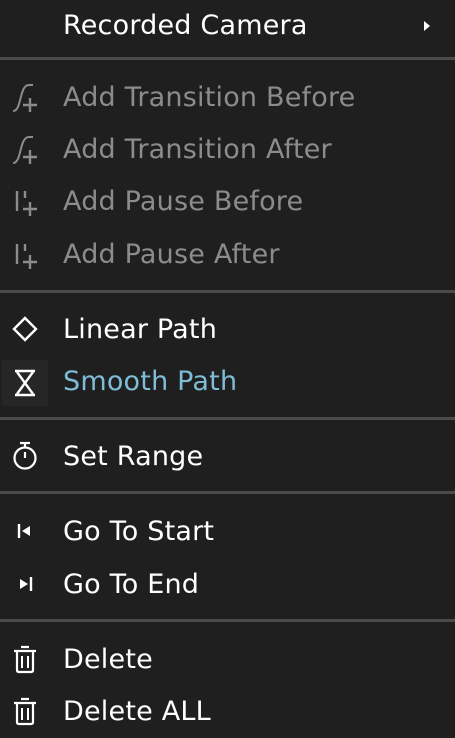 The image size is (455, 738). Describe the element at coordinates (133, 456) in the screenshot. I see `menu-item-label: Set Range` at that location.